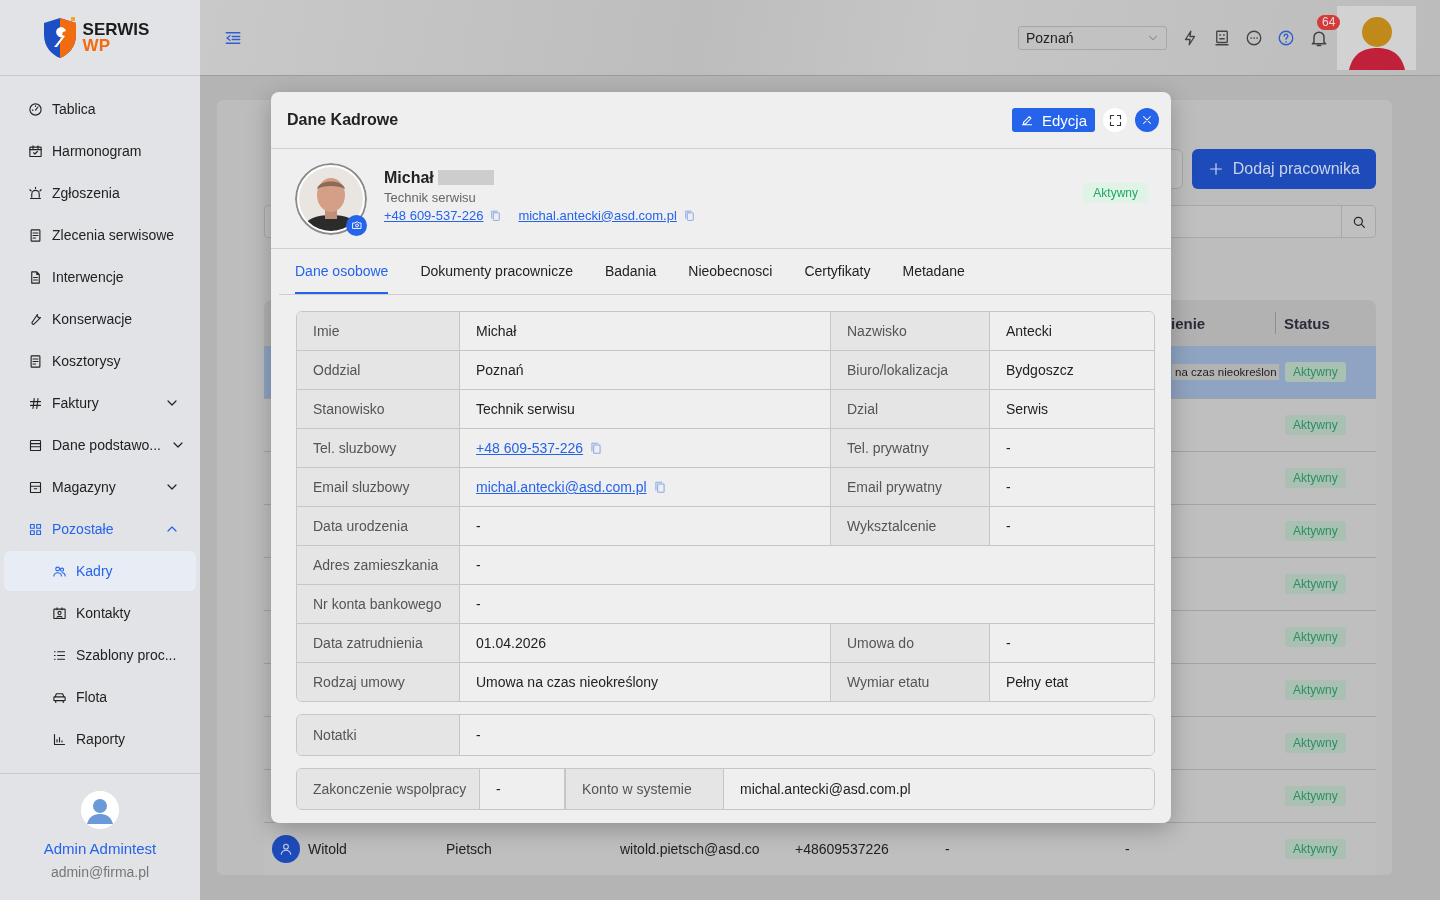 Image resolution: width=1440 pixels, height=900 pixels. I want to click on alarm-icon, so click(35, 193).